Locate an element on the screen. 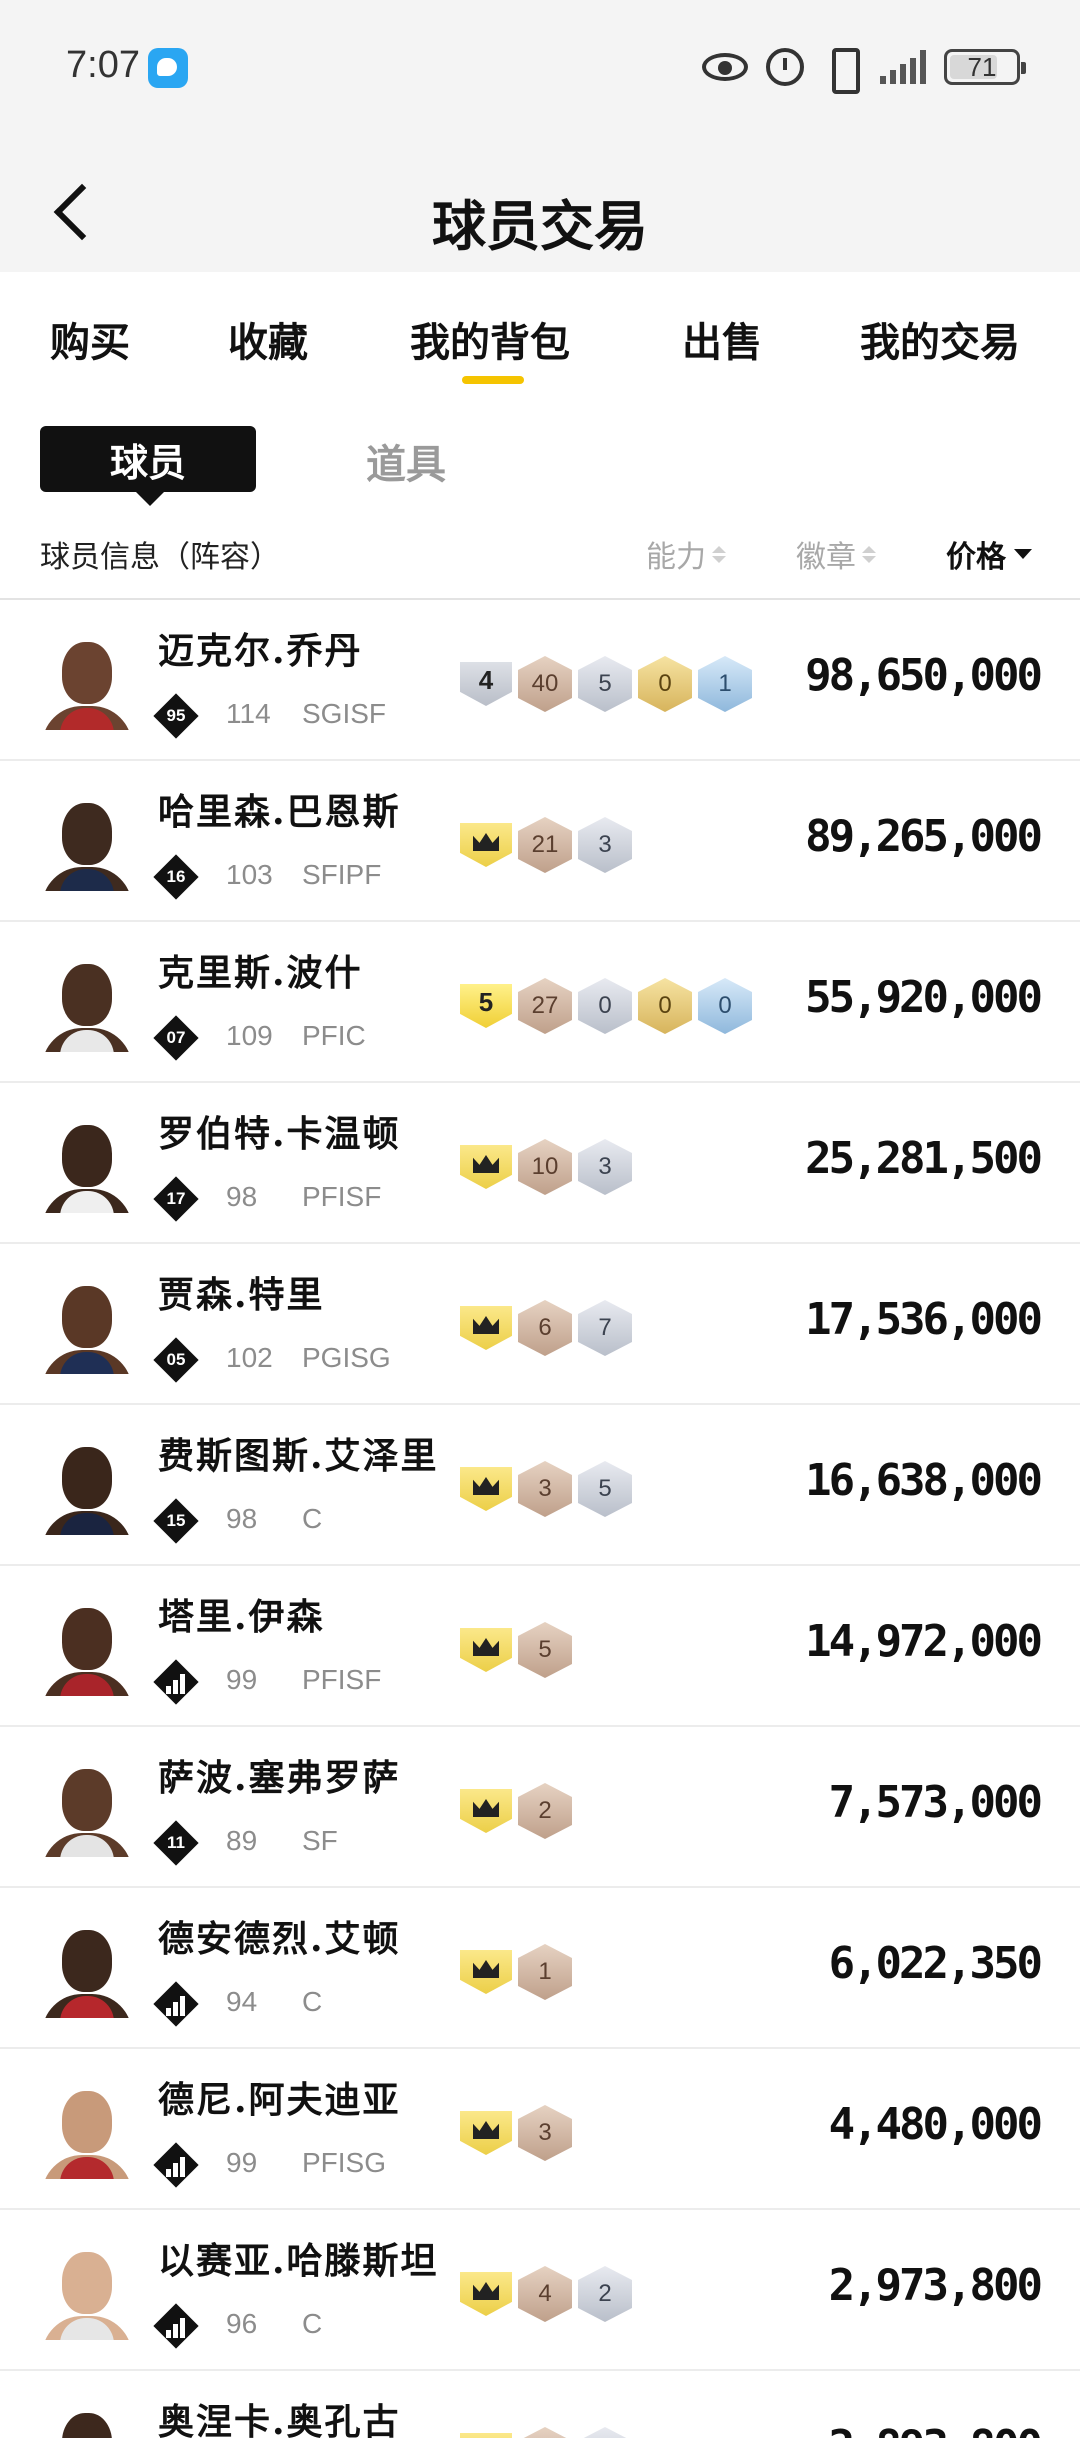  sort-by-price: 价格 is located at coordinates (989, 554).